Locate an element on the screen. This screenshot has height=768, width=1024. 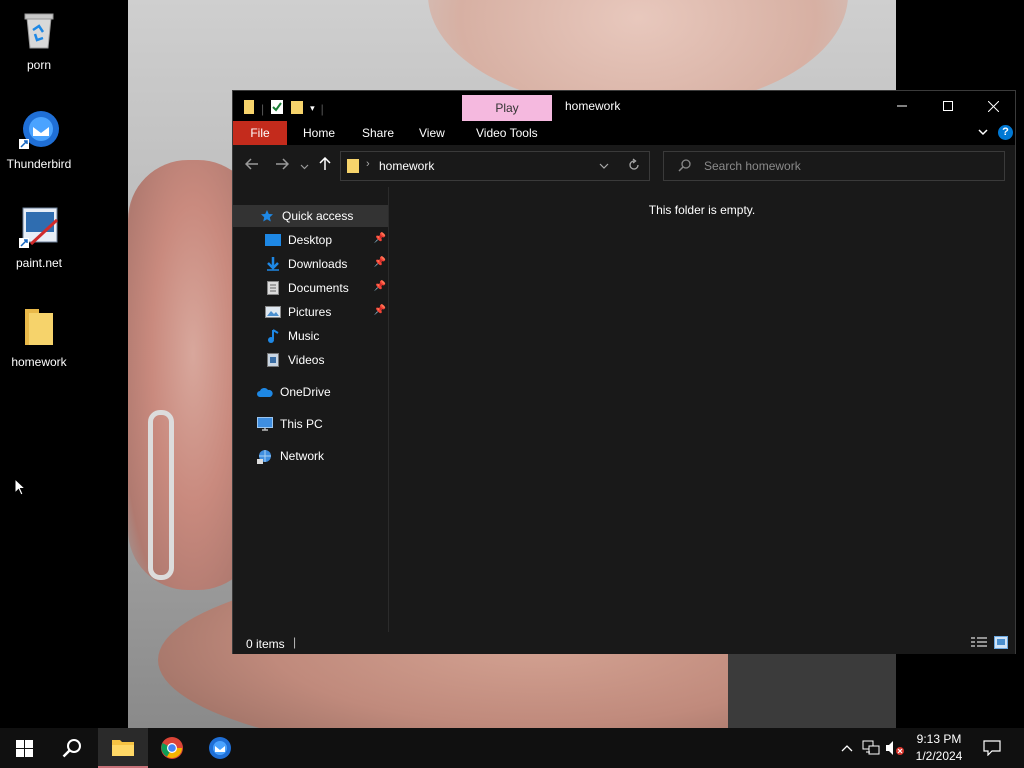
nav-item-music: Music is located at coordinates (310, 336).